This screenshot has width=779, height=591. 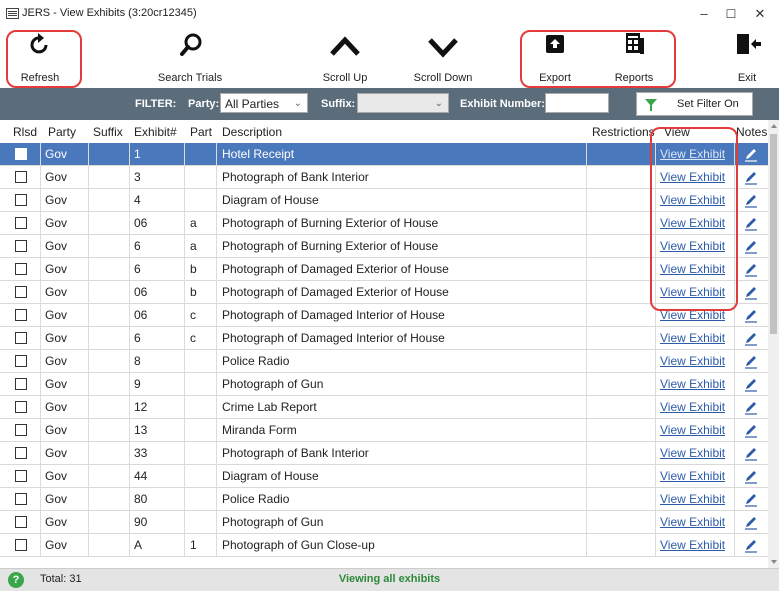 I want to click on header-exhibit: Exhibit#, so click(x=155, y=132).